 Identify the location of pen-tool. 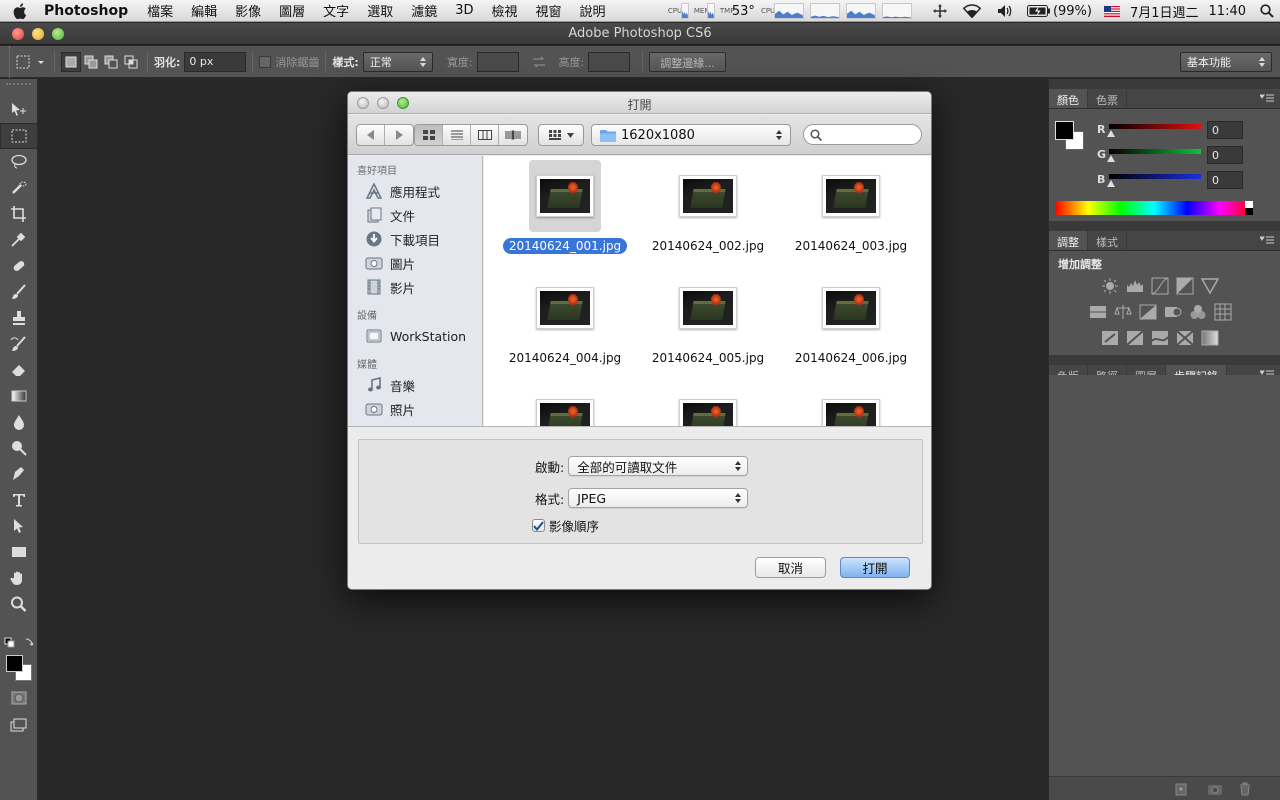
(19, 474).